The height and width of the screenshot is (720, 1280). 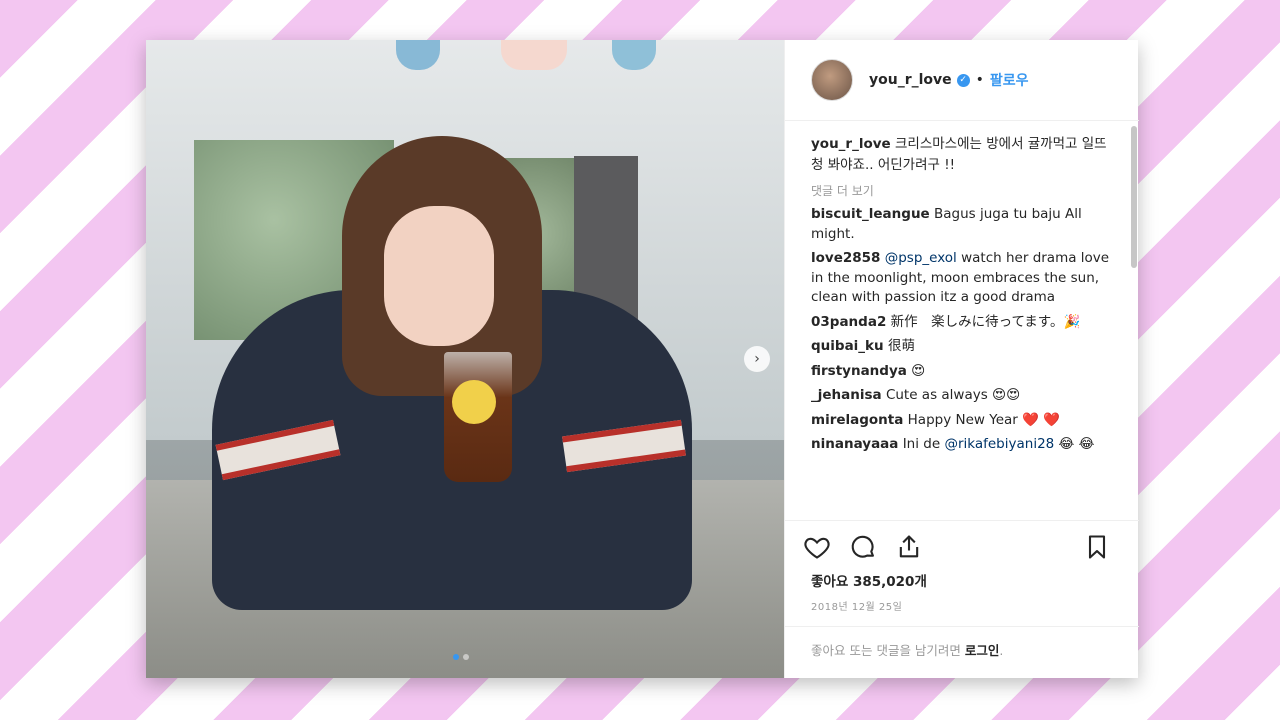 I want to click on action-bar, so click(x=962, y=546).